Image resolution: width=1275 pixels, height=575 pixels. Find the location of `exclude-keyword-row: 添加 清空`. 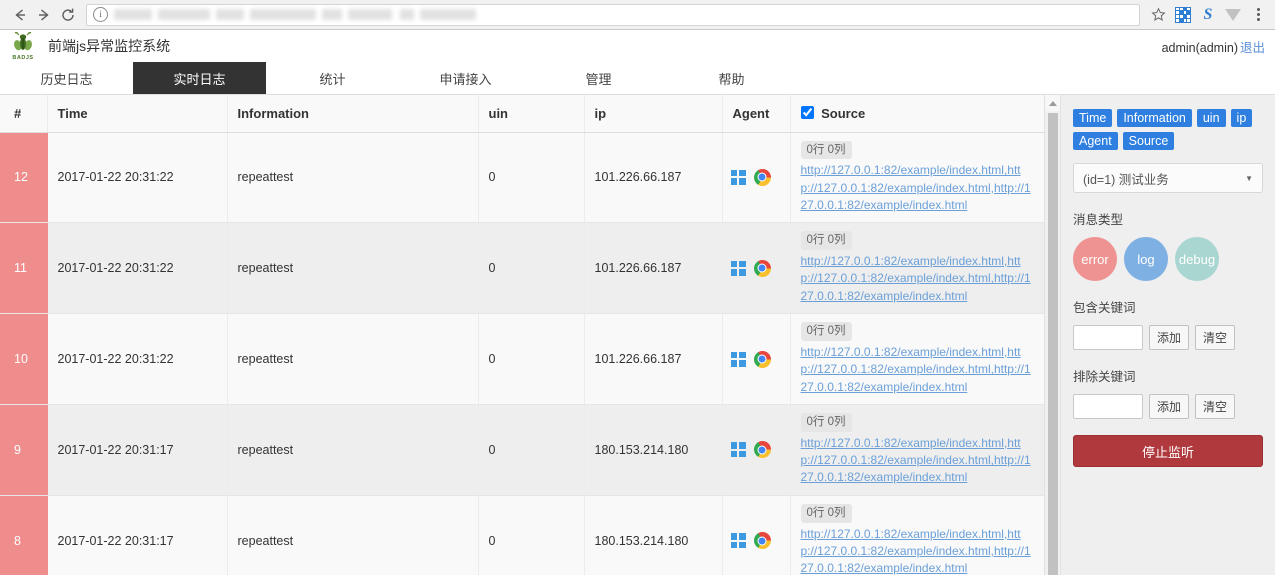

exclude-keyword-row: 添加 清空 is located at coordinates (1168, 406).